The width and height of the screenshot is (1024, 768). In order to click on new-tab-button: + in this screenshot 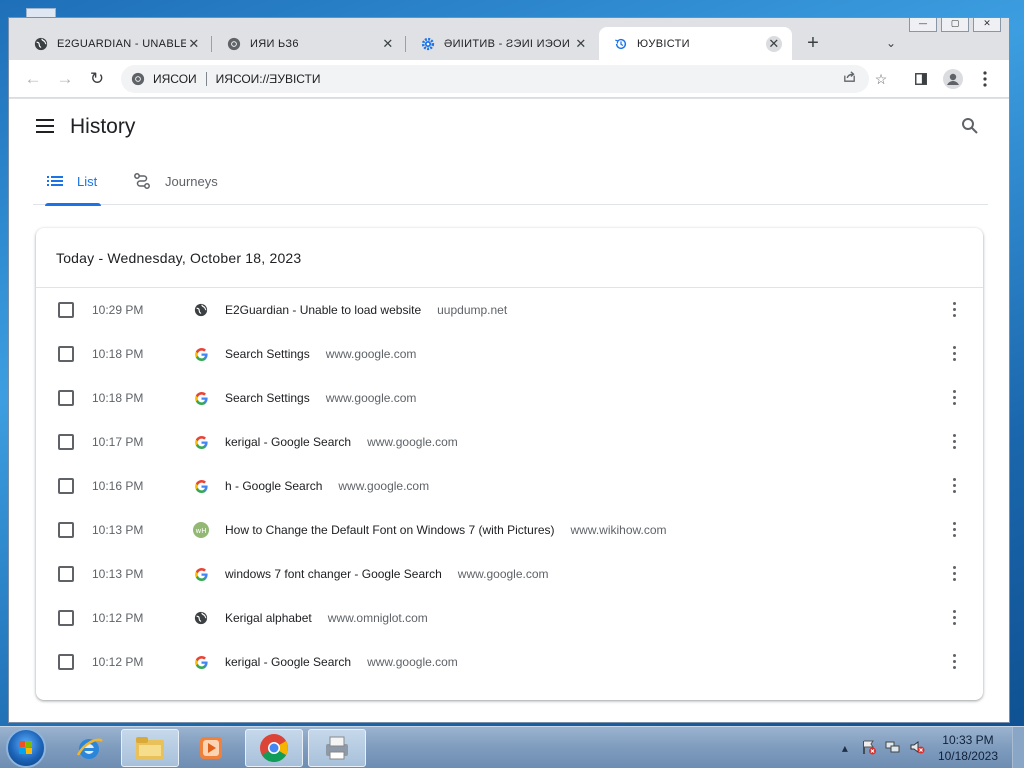, I will do `click(813, 43)`.